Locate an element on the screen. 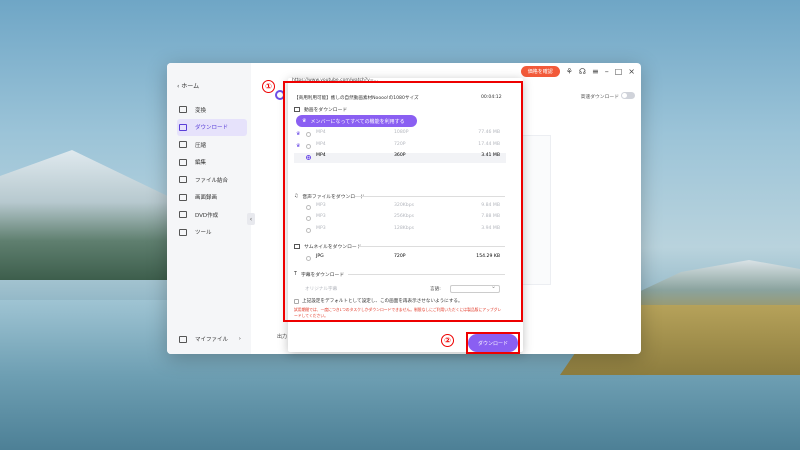 The width and height of the screenshot is (800, 450). hq-download-label: 高速ダウンロード is located at coordinates (599, 97).